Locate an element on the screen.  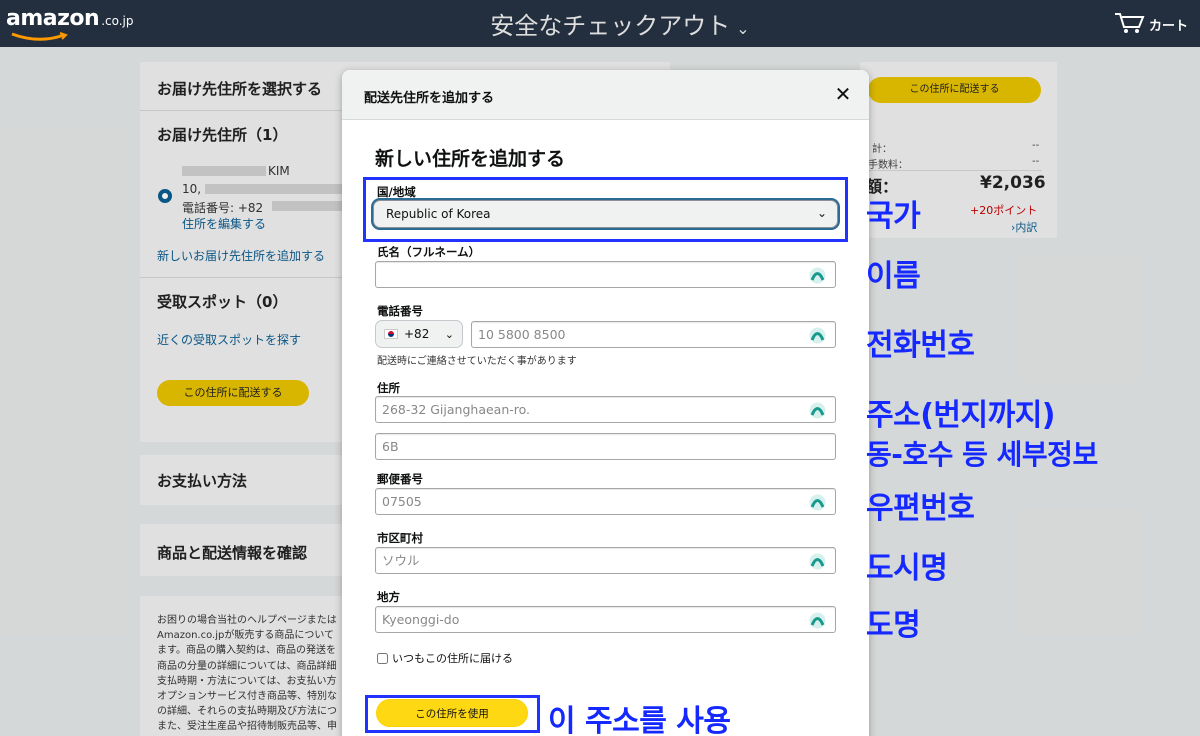
address-line1-input is located at coordinates (605, 409).